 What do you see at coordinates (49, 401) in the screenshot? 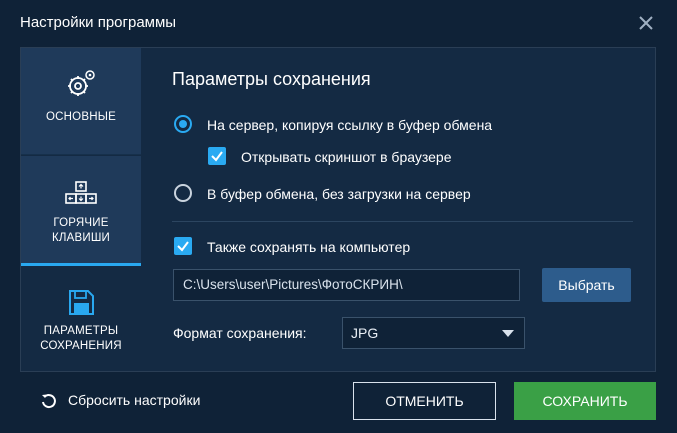
I see `reset-icon` at bounding box center [49, 401].